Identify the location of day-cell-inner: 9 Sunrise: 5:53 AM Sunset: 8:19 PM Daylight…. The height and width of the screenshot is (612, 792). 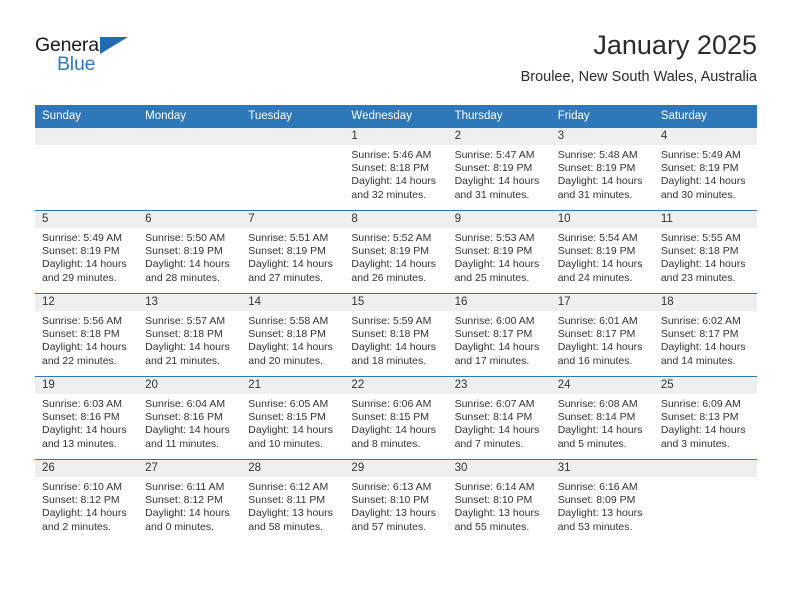
(499, 252).